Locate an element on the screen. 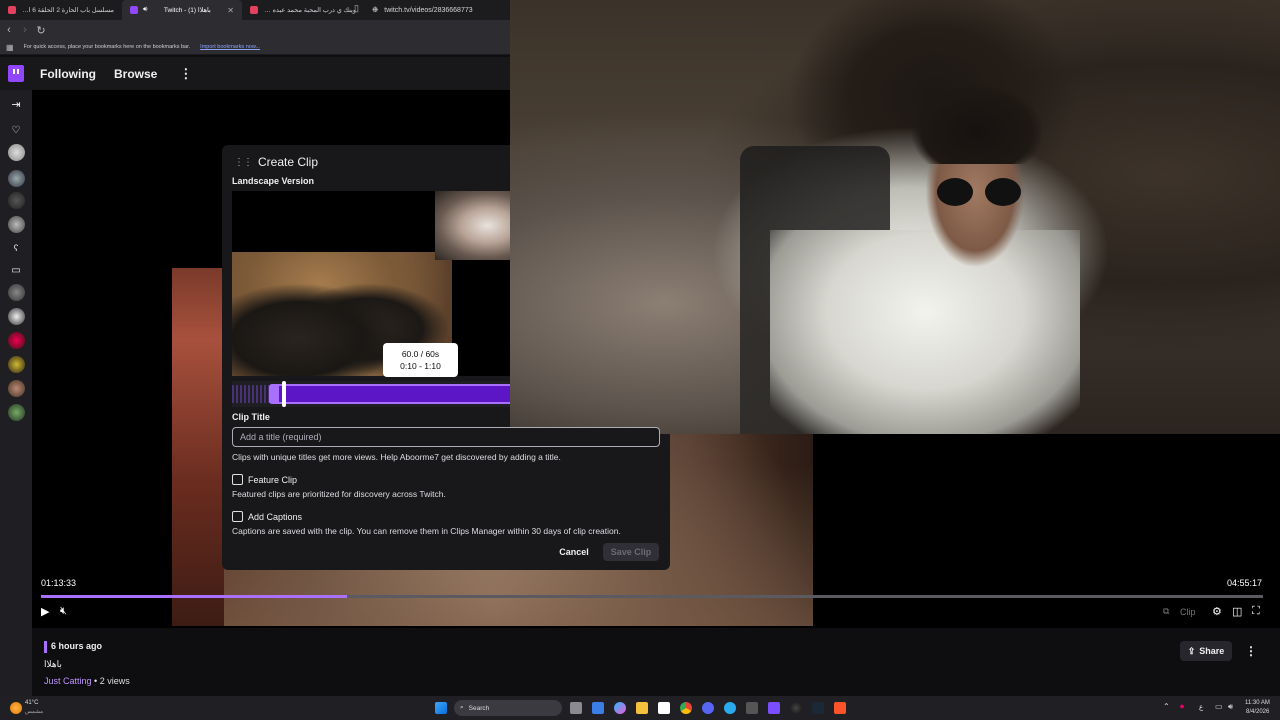 Image resolution: width=1280 pixels, height=720 pixels. play-icon: ▶ is located at coordinates (45, 611).